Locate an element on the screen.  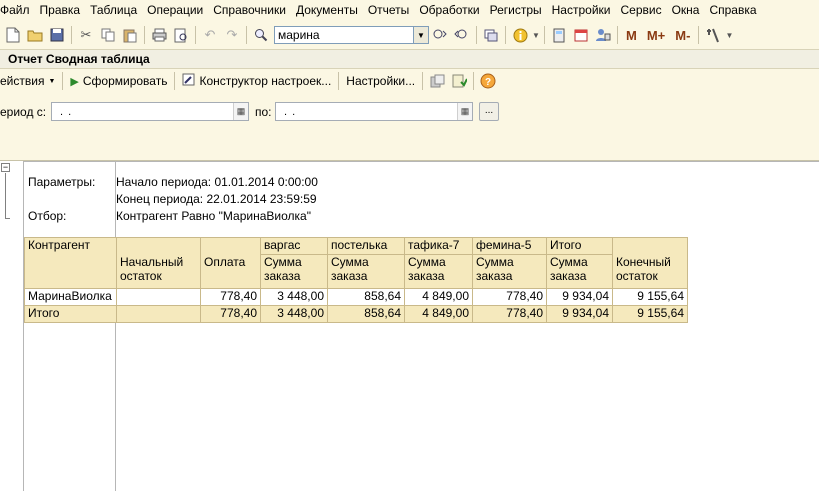
menu-operations: Операции is located at coordinates (175, 10).